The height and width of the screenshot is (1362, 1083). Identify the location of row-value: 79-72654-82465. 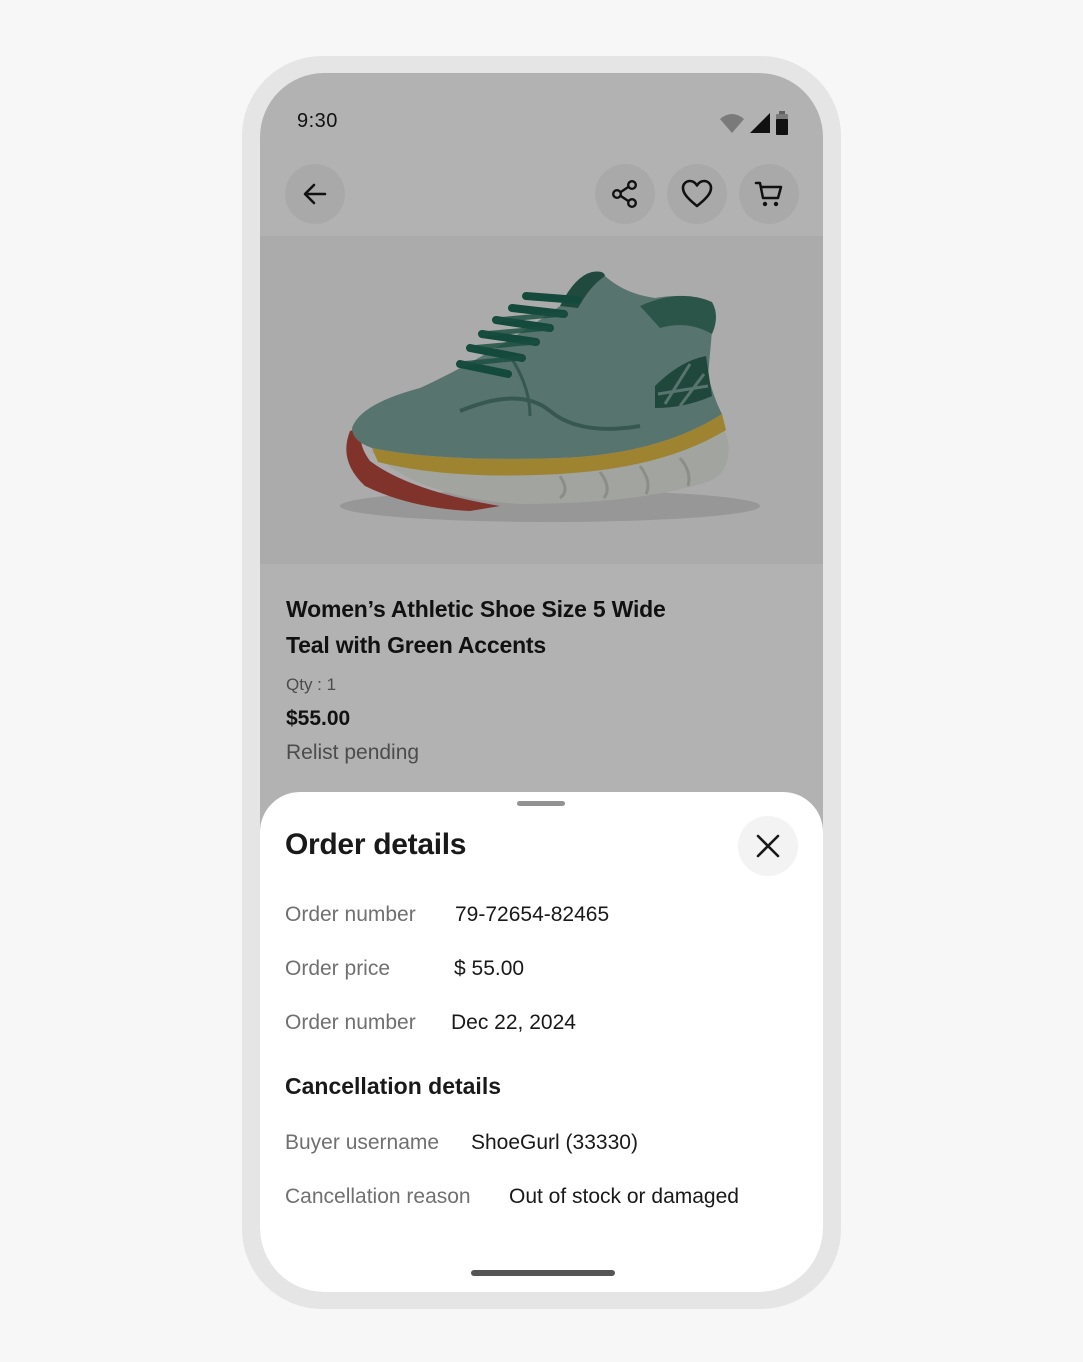
(532, 914).